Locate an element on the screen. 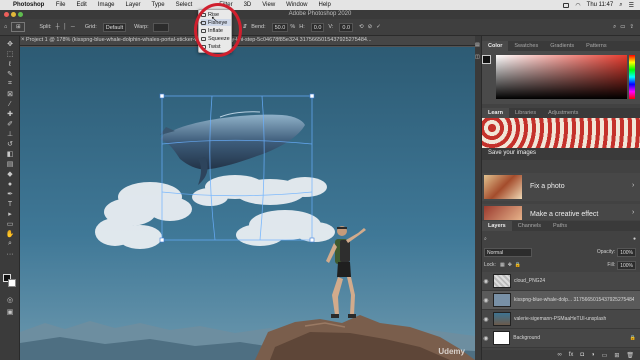 The width and height of the screenshot is (640, 360). v-distortion-field: 0.0 is located at coordinates (346, 27).